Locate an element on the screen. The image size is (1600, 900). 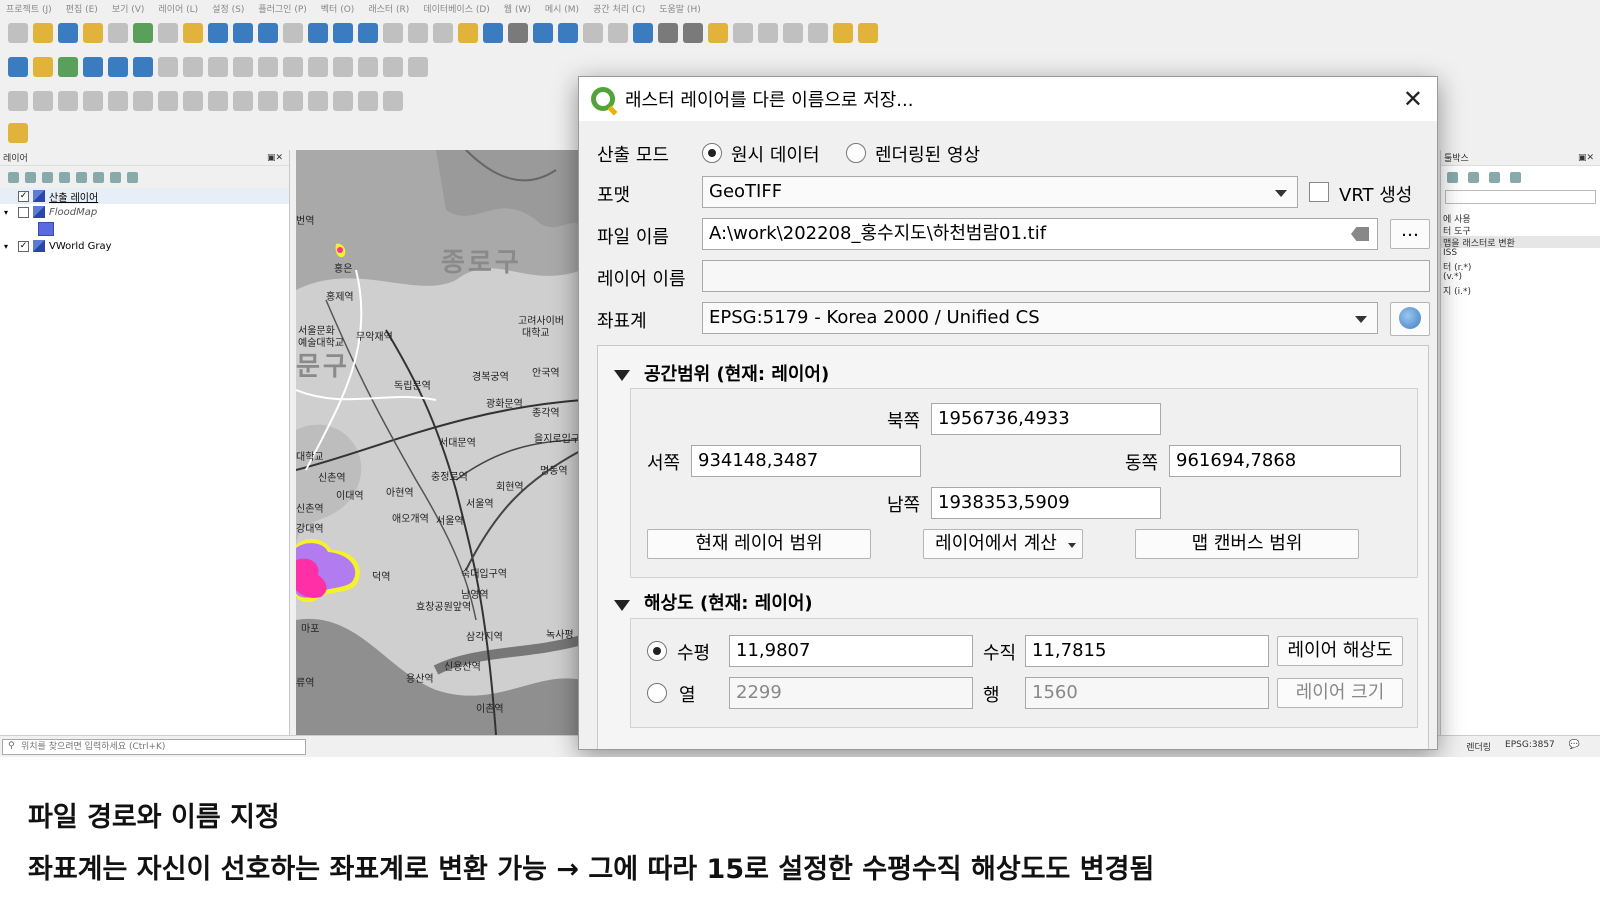
zoom-native-icon is located at coordinates (343, 33).